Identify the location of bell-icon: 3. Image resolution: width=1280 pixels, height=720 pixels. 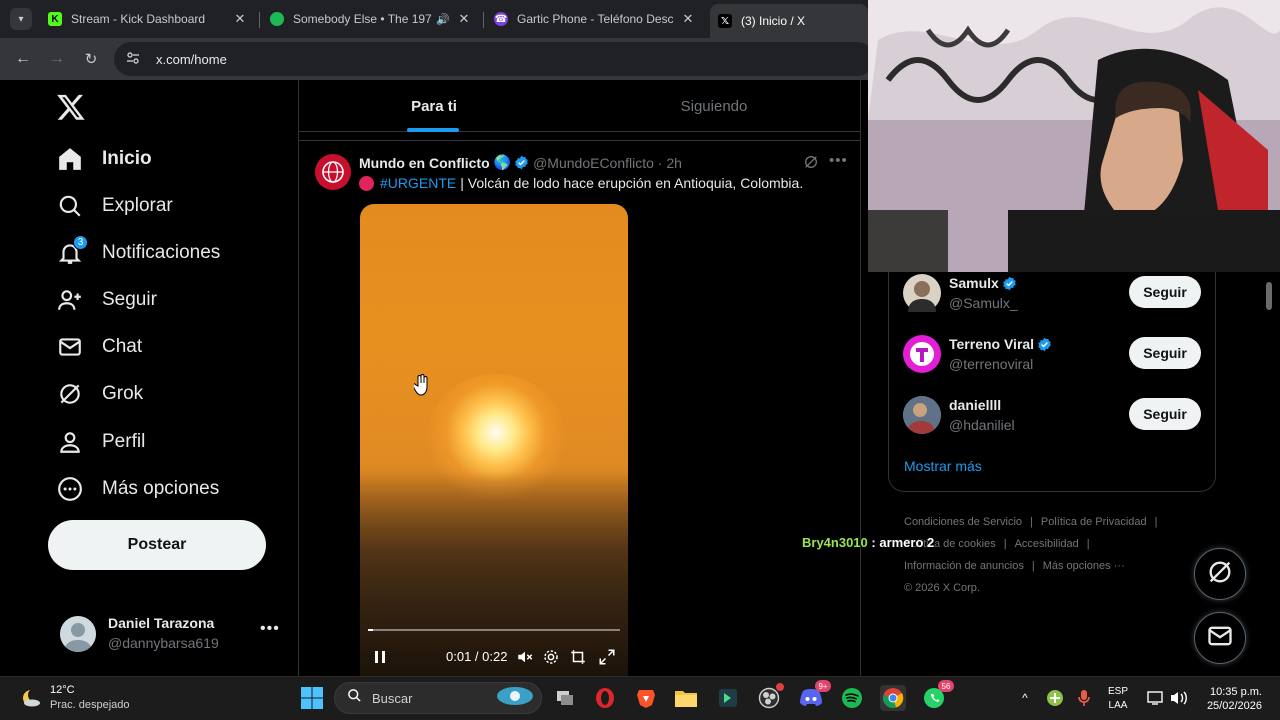
(72, 251).